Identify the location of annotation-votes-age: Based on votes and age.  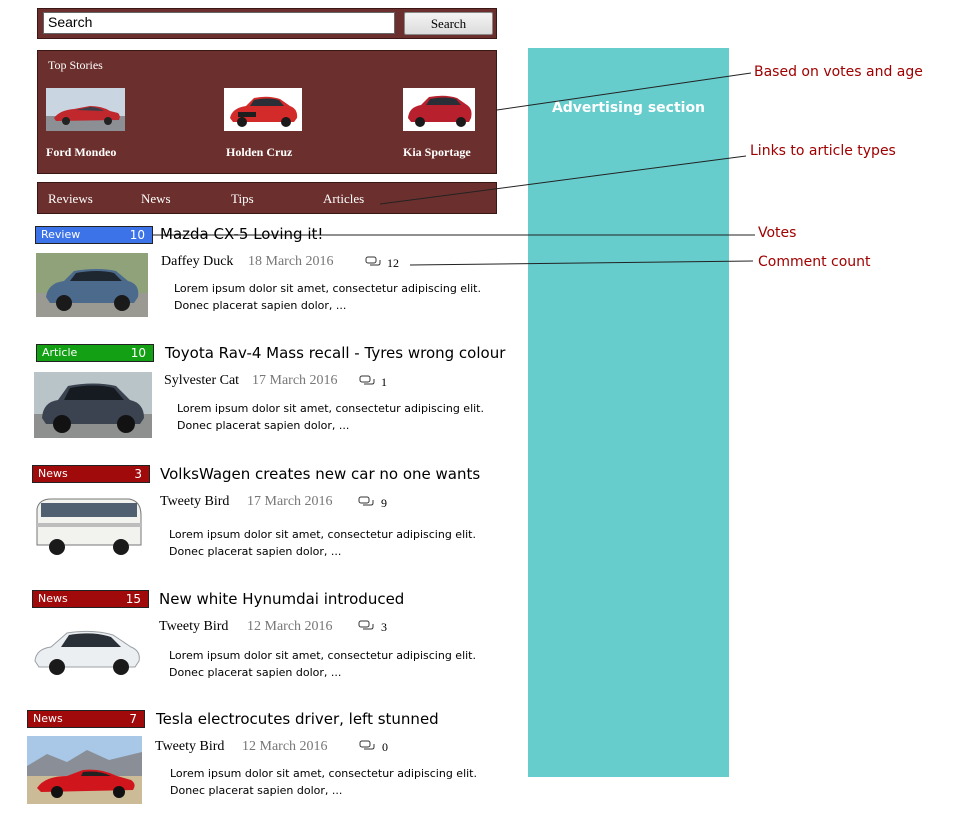
(838, 72).